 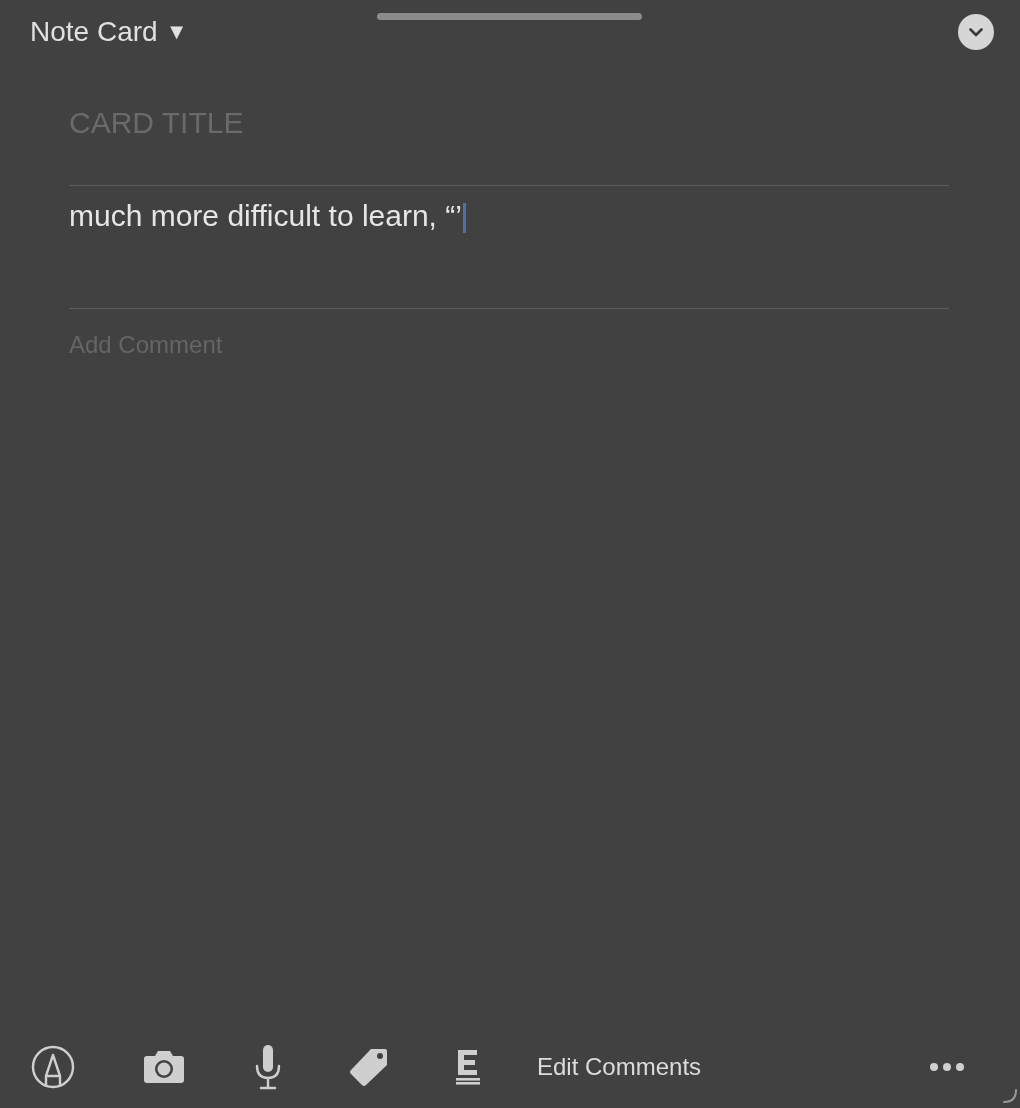 What do you see at coordinates (268, 1067) in the screenshot?
I see `microphone-icon` at bounding box center [268, 1067].